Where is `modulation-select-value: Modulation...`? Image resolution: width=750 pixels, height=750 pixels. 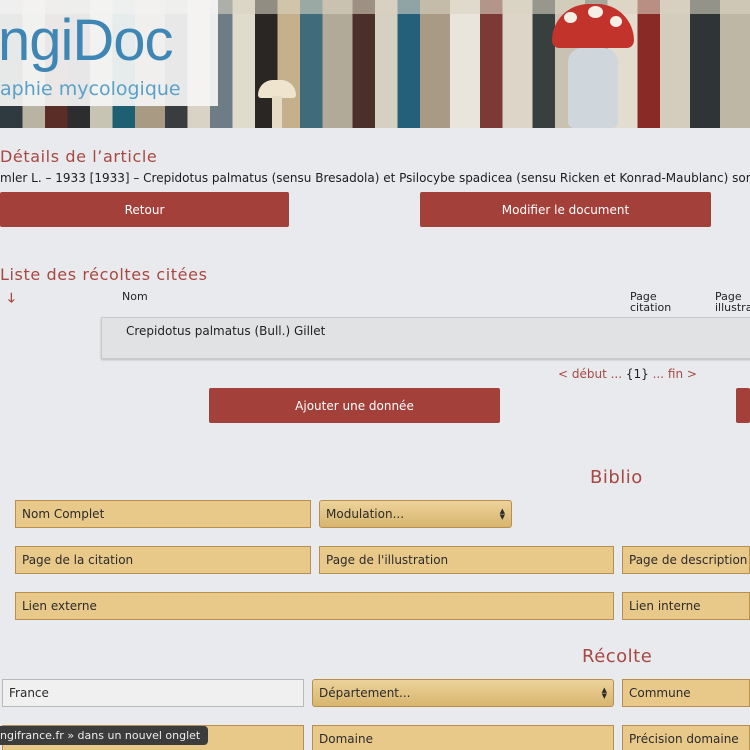
modulation-select-value: Modulation... is located at coordinates (365, 514).